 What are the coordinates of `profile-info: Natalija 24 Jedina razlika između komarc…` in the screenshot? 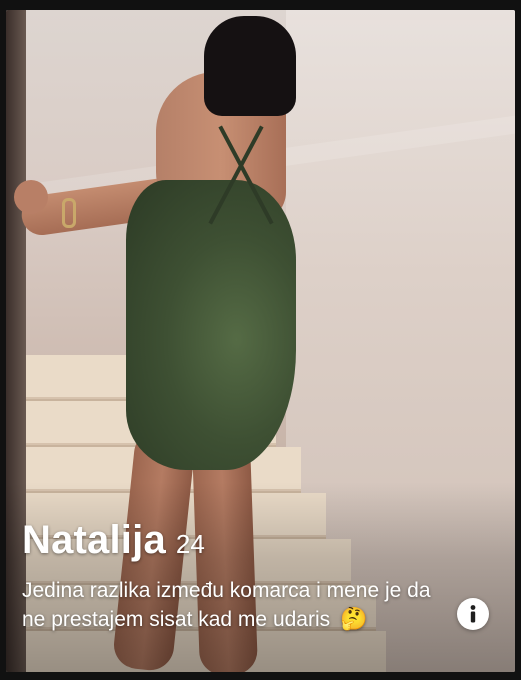 It's located at (232, 576).